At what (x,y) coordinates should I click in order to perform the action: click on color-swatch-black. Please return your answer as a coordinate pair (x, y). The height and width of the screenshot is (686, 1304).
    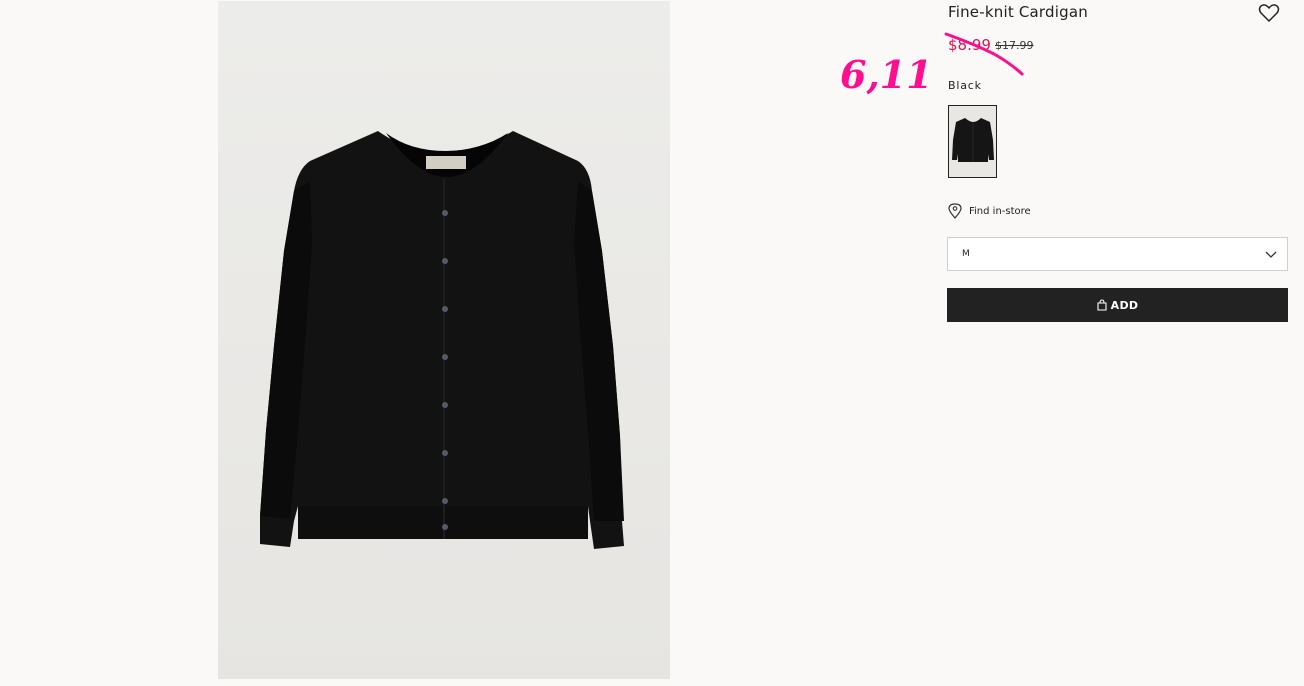
    Looking at the image, I should click on (972, 141).